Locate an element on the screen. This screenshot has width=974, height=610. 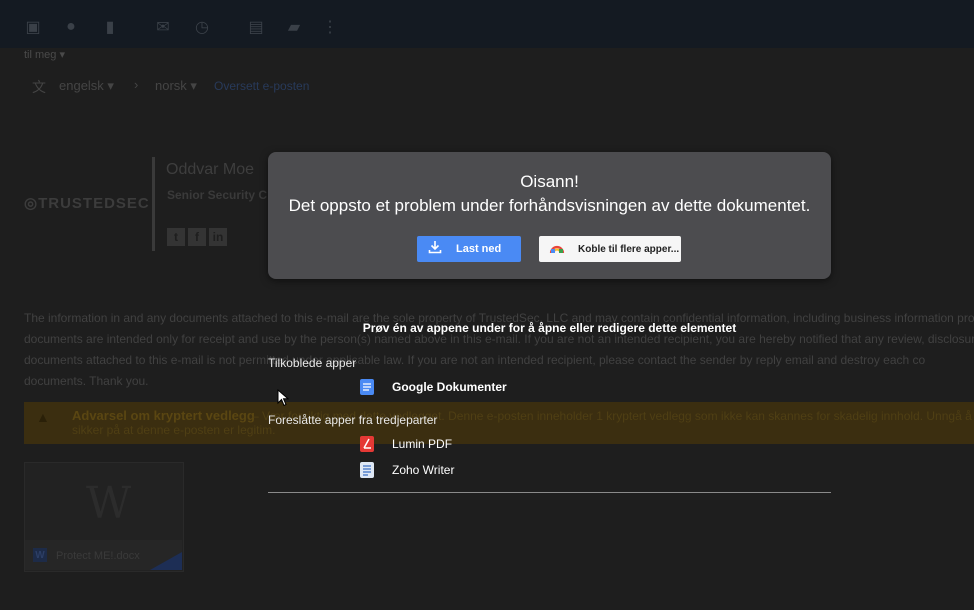
facebook-icon: f is located at coordinates (197, 237).